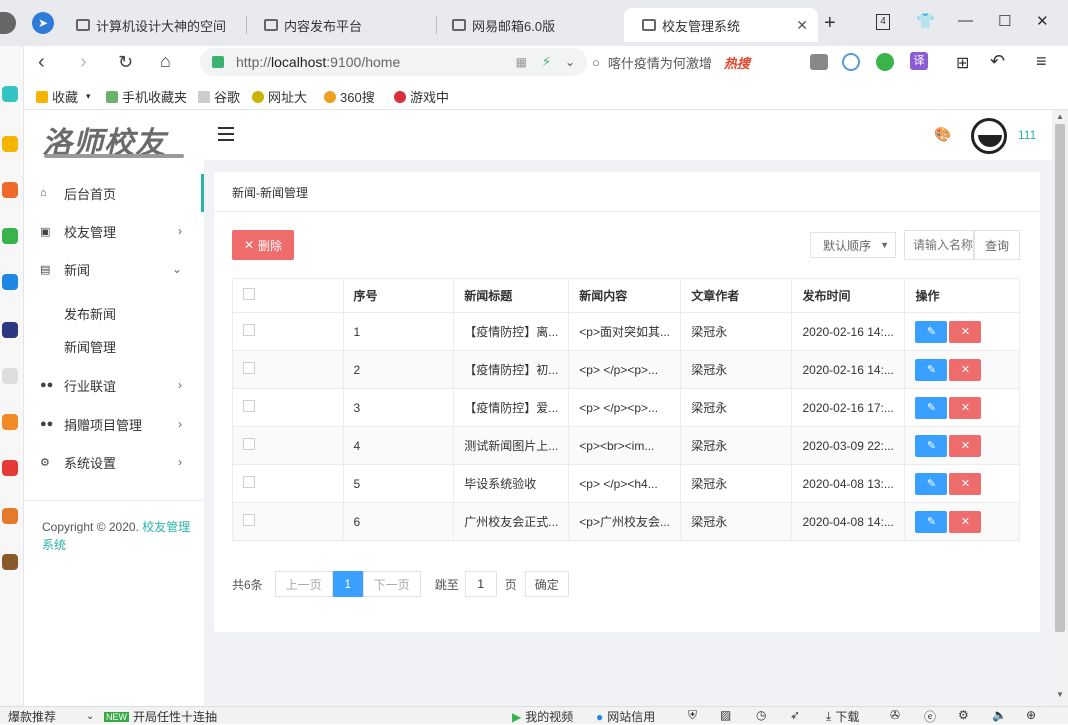 The width and height of the screenshot is (1068, 725). What do you see at coordinates (249, 294) in the screenshot?
I see `select-all-checkbox` at bounding box center [249, 294].